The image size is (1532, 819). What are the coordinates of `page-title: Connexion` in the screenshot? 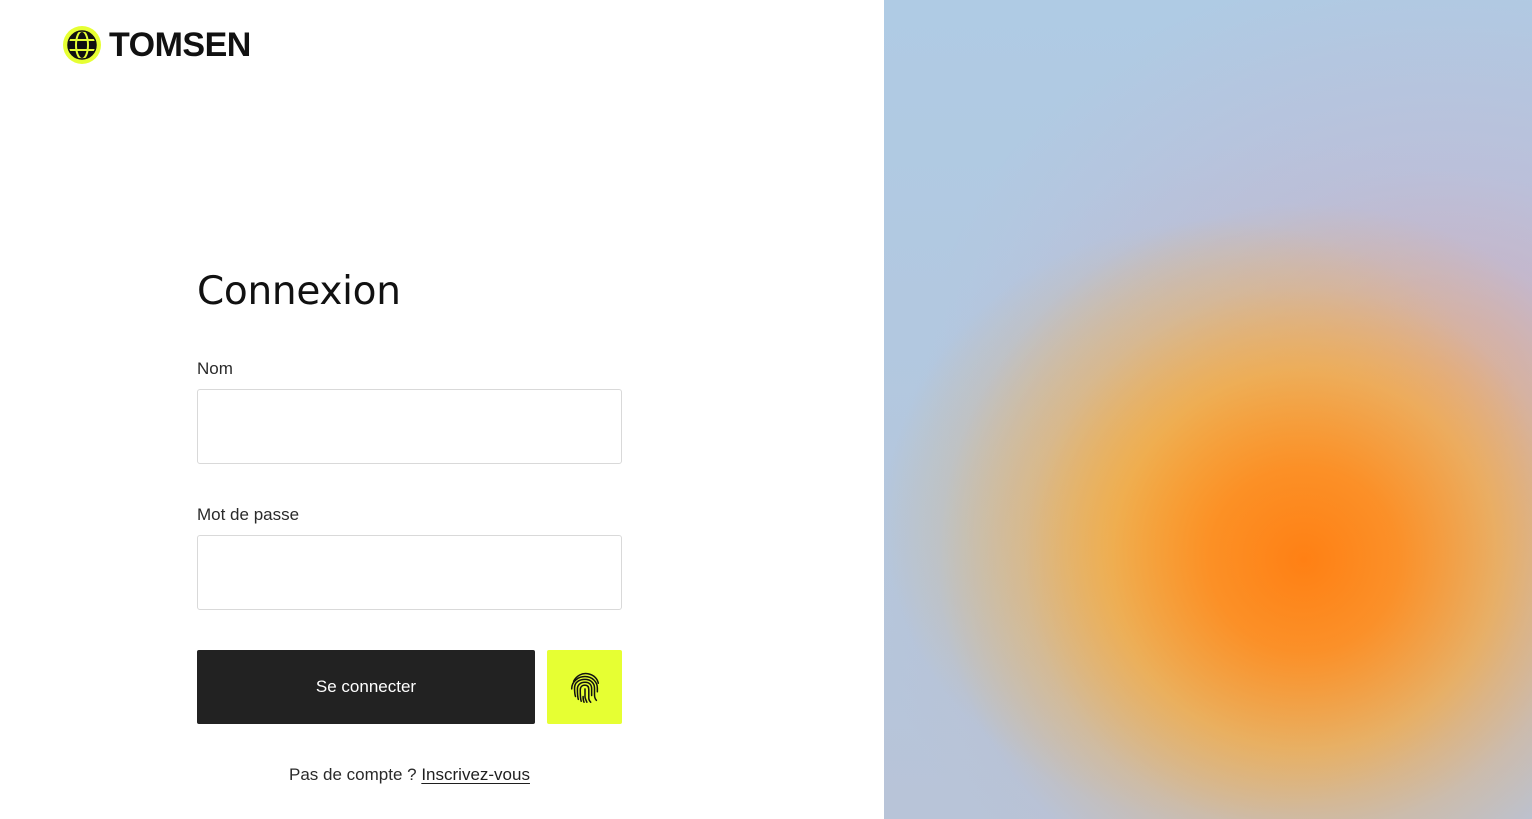 It's located at (299, 291).